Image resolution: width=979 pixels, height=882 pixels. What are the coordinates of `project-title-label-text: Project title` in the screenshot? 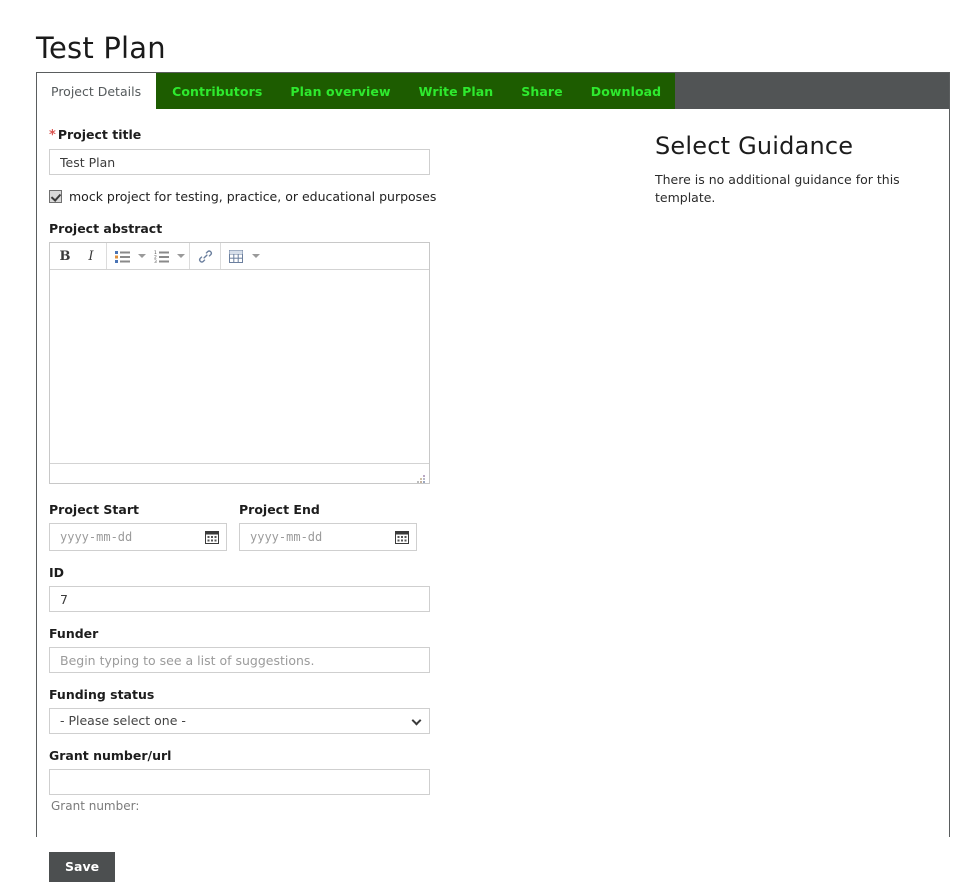 It's located at (99, 134).